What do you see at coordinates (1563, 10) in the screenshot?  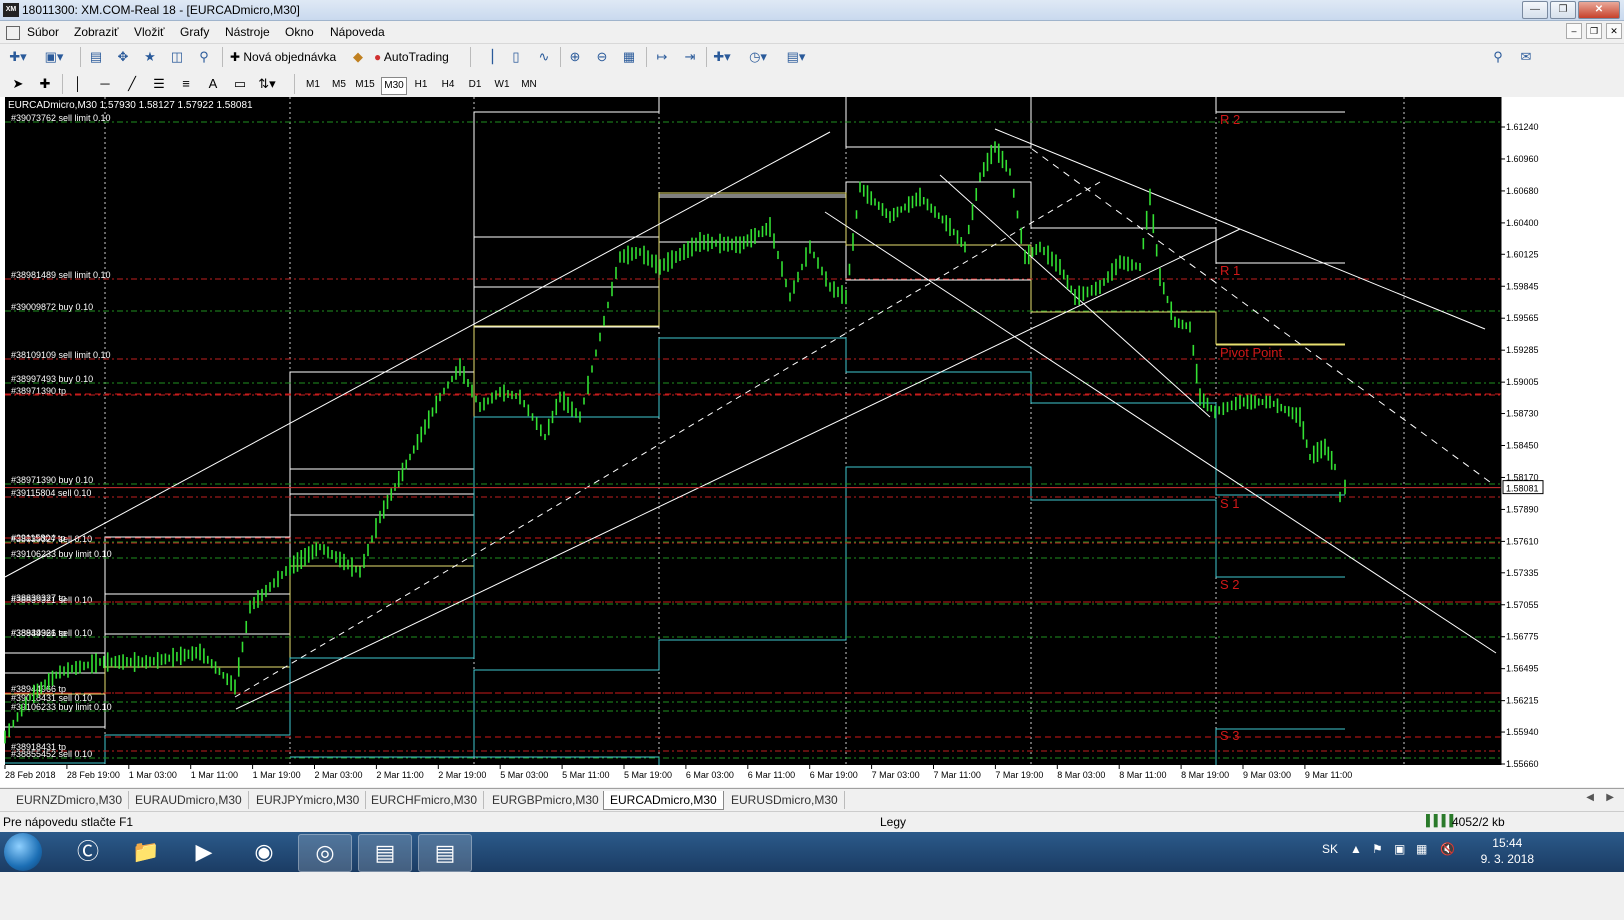 I see `maximize-button: ❐` at bounding box center [1563, 10].